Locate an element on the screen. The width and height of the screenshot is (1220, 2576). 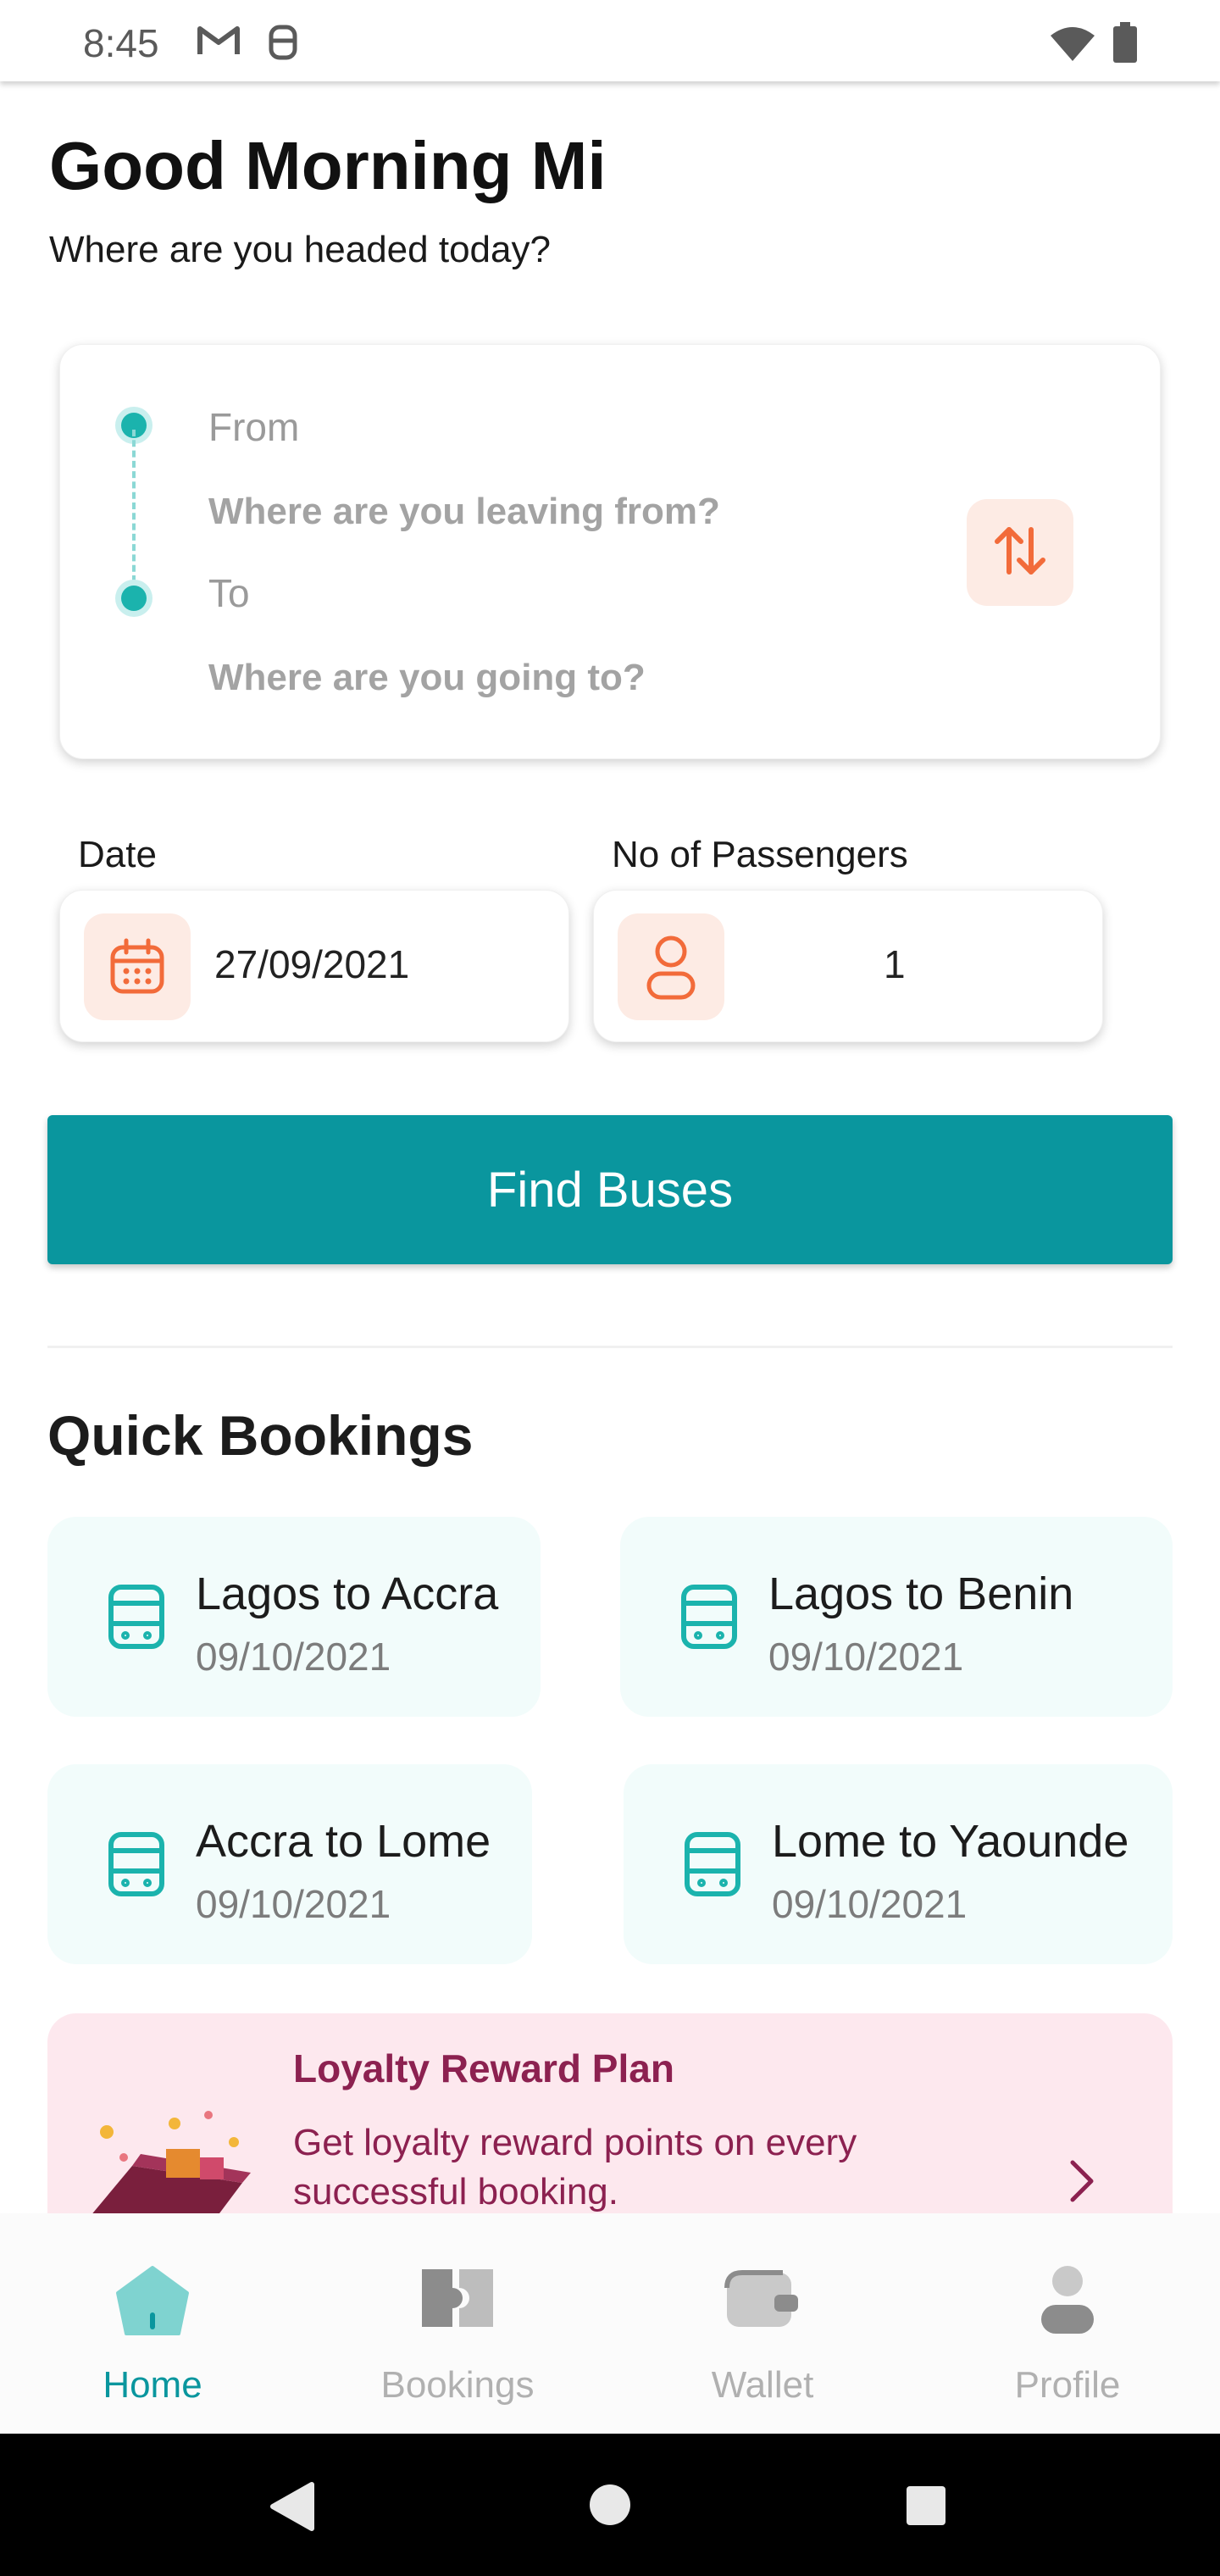
bottom-navigation: Home Bookings Wallet Profile is located at coordinates (610, 2323).